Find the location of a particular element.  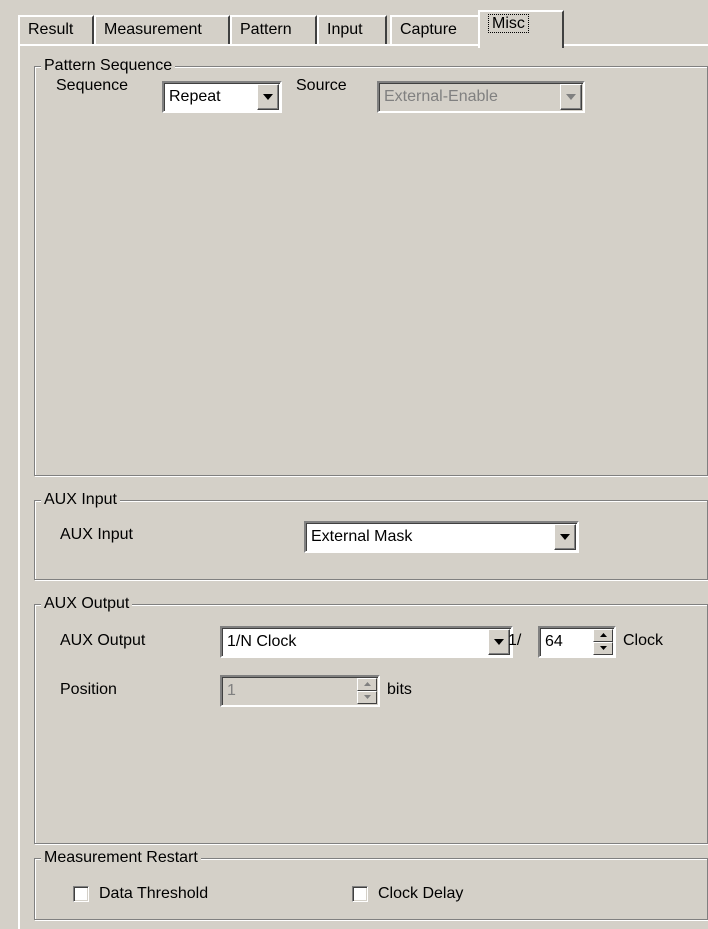

clock-divider-value: 64 is located at coordinates (554, 641).